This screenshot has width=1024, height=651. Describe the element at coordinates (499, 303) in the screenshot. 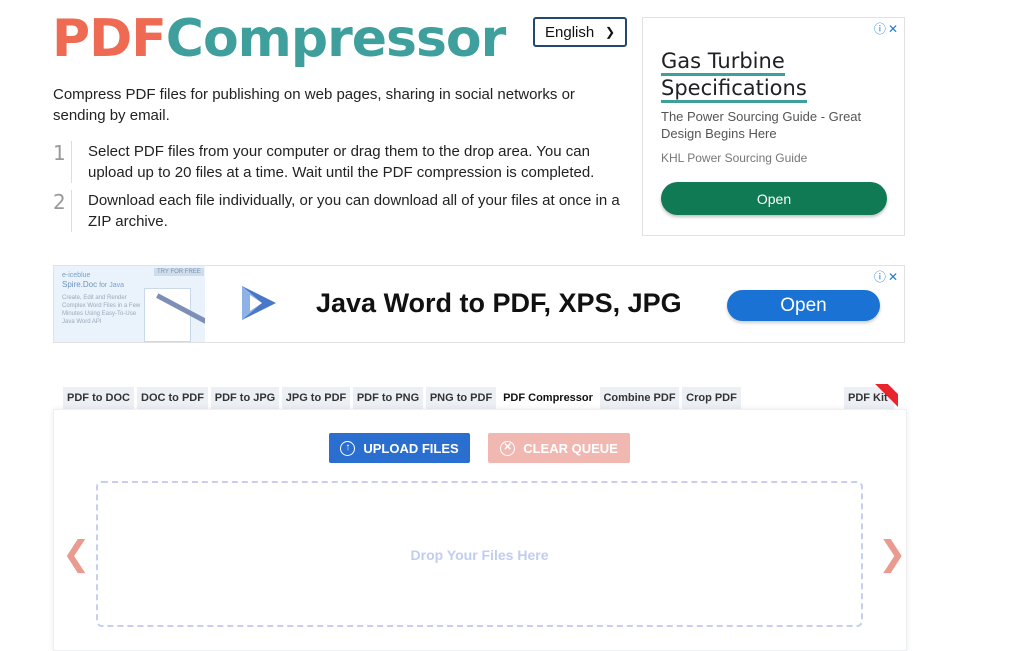

I see `banner-headline: Java Word to PDF, XPS, JPG` at that location.